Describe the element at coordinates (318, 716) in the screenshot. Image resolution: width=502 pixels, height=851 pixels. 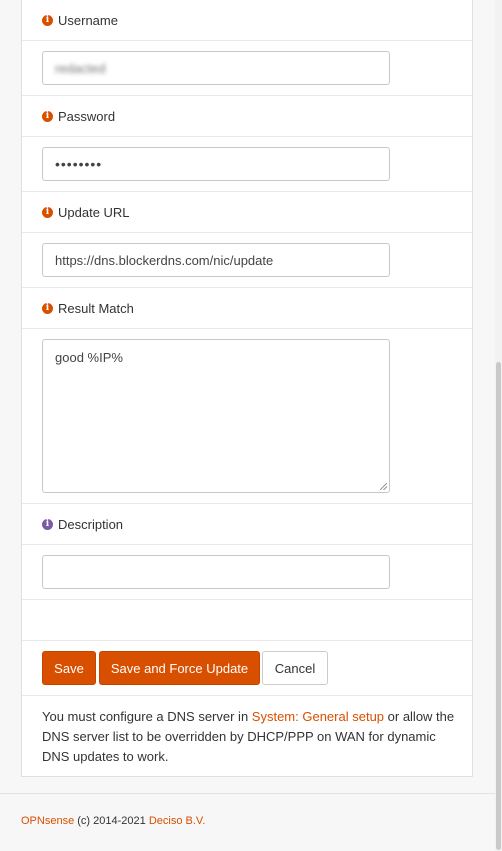
I see `general-setup-link: System: General setup` at that location.